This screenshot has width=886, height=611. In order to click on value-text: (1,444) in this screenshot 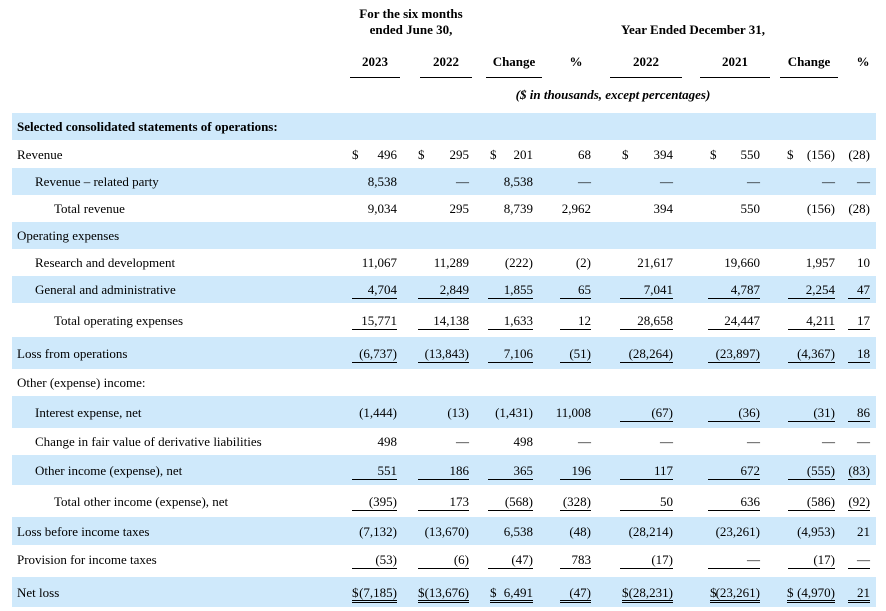, I will do `click(378, 412)`.